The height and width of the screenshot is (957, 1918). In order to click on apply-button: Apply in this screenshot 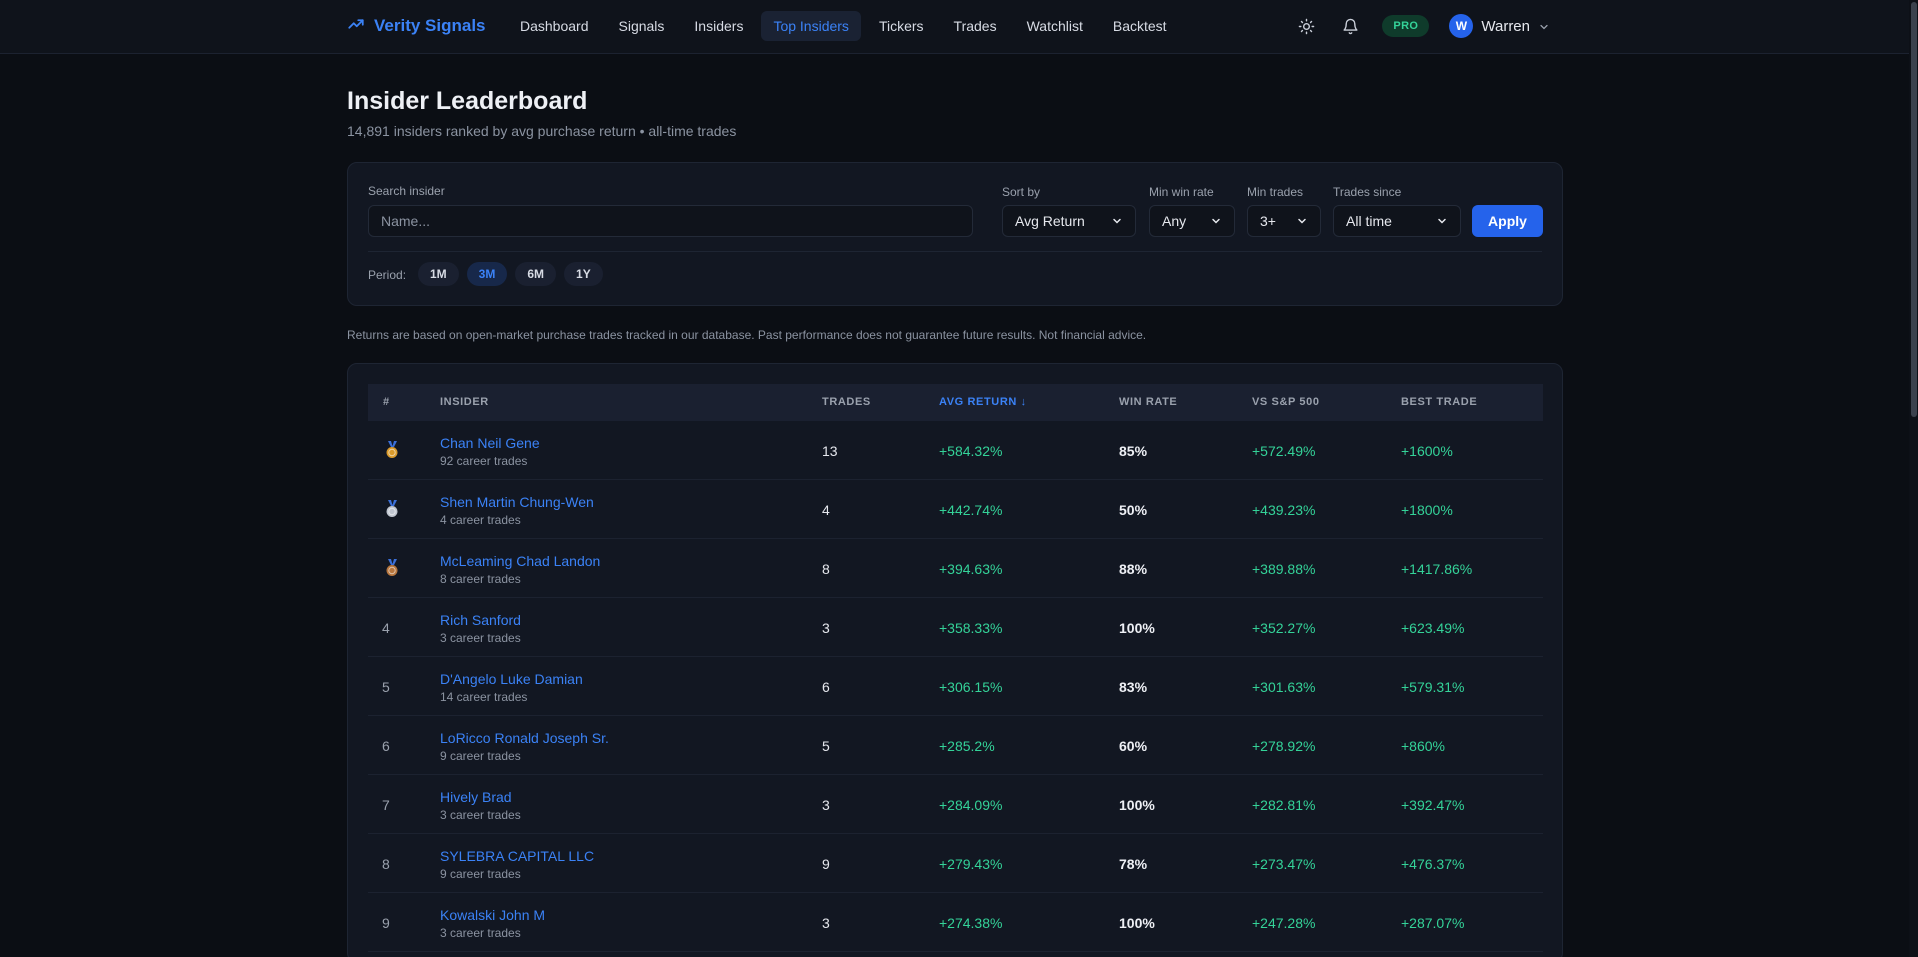, I will do `click(1507, 221)`.